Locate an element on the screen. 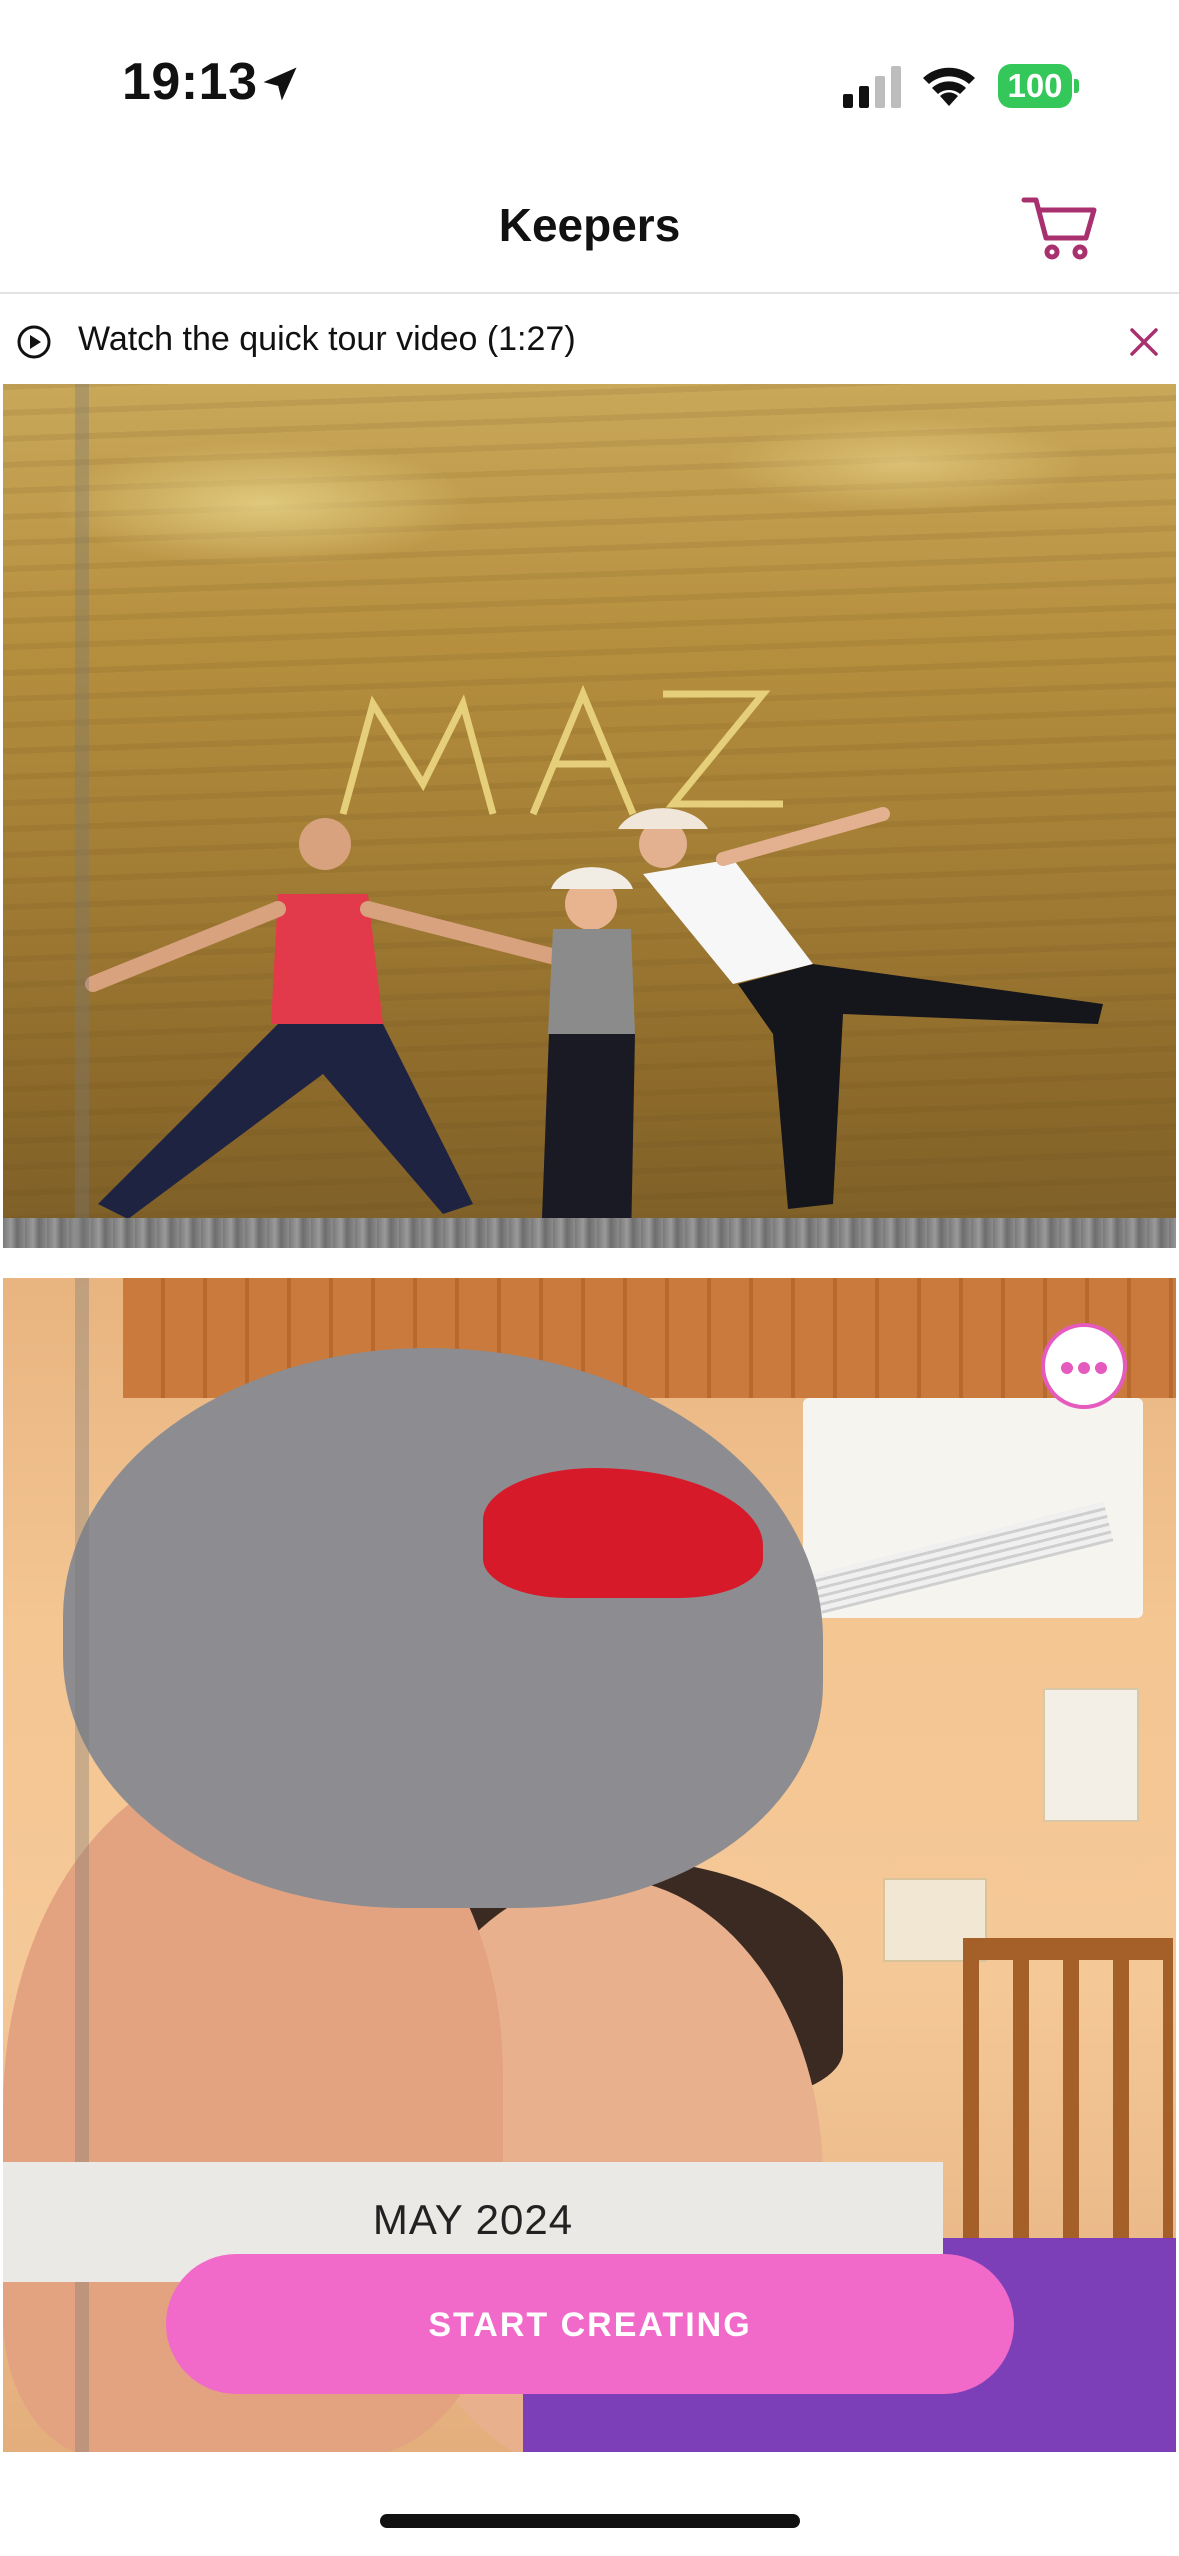 The image size is (1179, 2556). photo-ground is located at coordinates (589, 1233).